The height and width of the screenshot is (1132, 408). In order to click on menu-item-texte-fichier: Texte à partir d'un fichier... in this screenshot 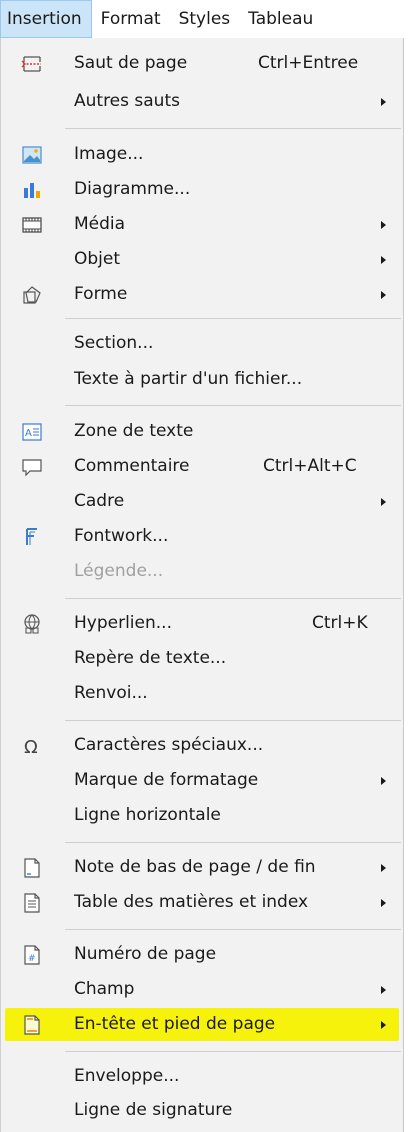, I will do `click(202, 379)`.